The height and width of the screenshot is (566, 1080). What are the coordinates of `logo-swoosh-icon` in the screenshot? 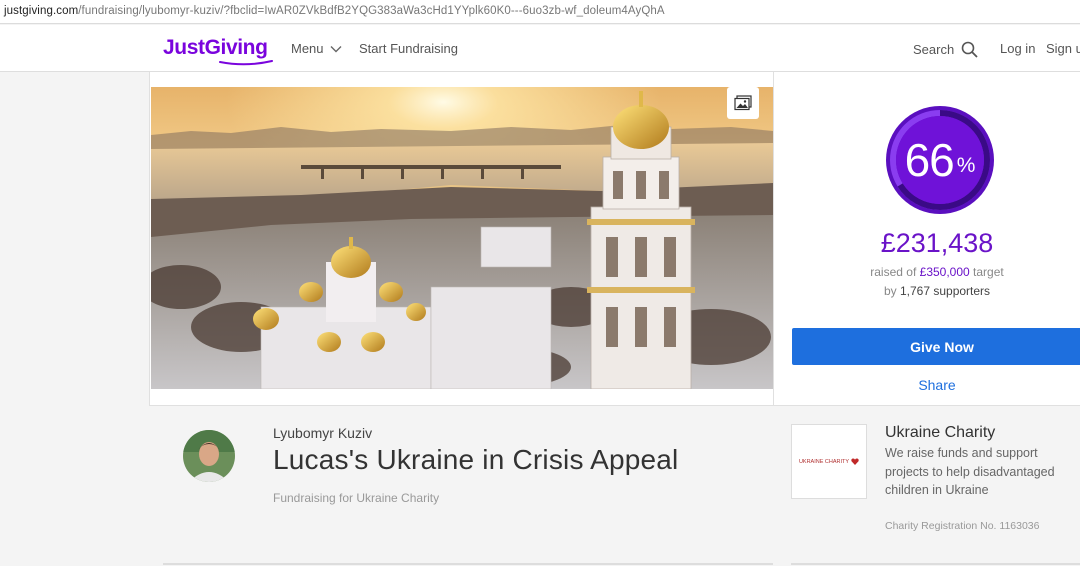 It's located at (246, 63).